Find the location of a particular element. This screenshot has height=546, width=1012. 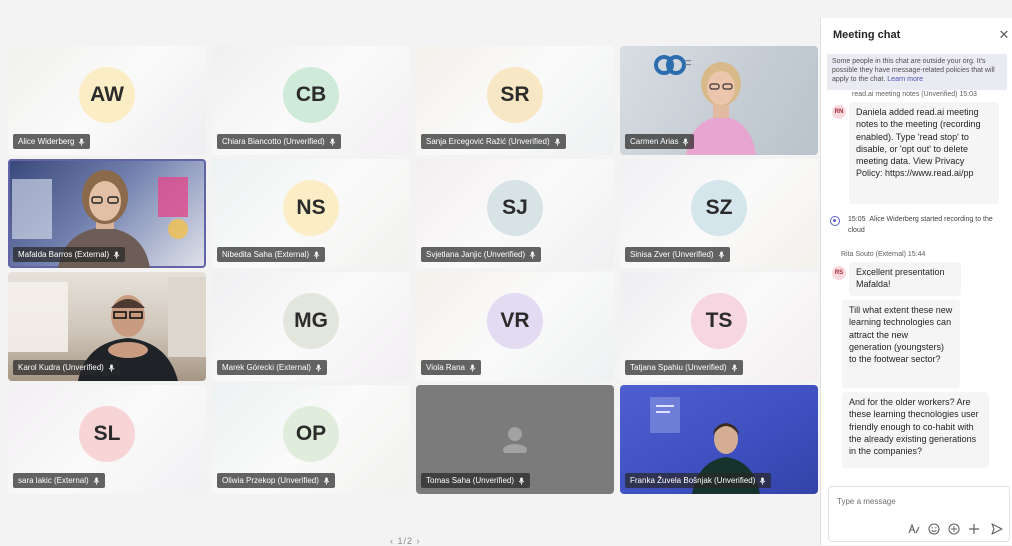

participant-nameplate: Tomas Saha (Unverified) is located at coordinates (476, 480).